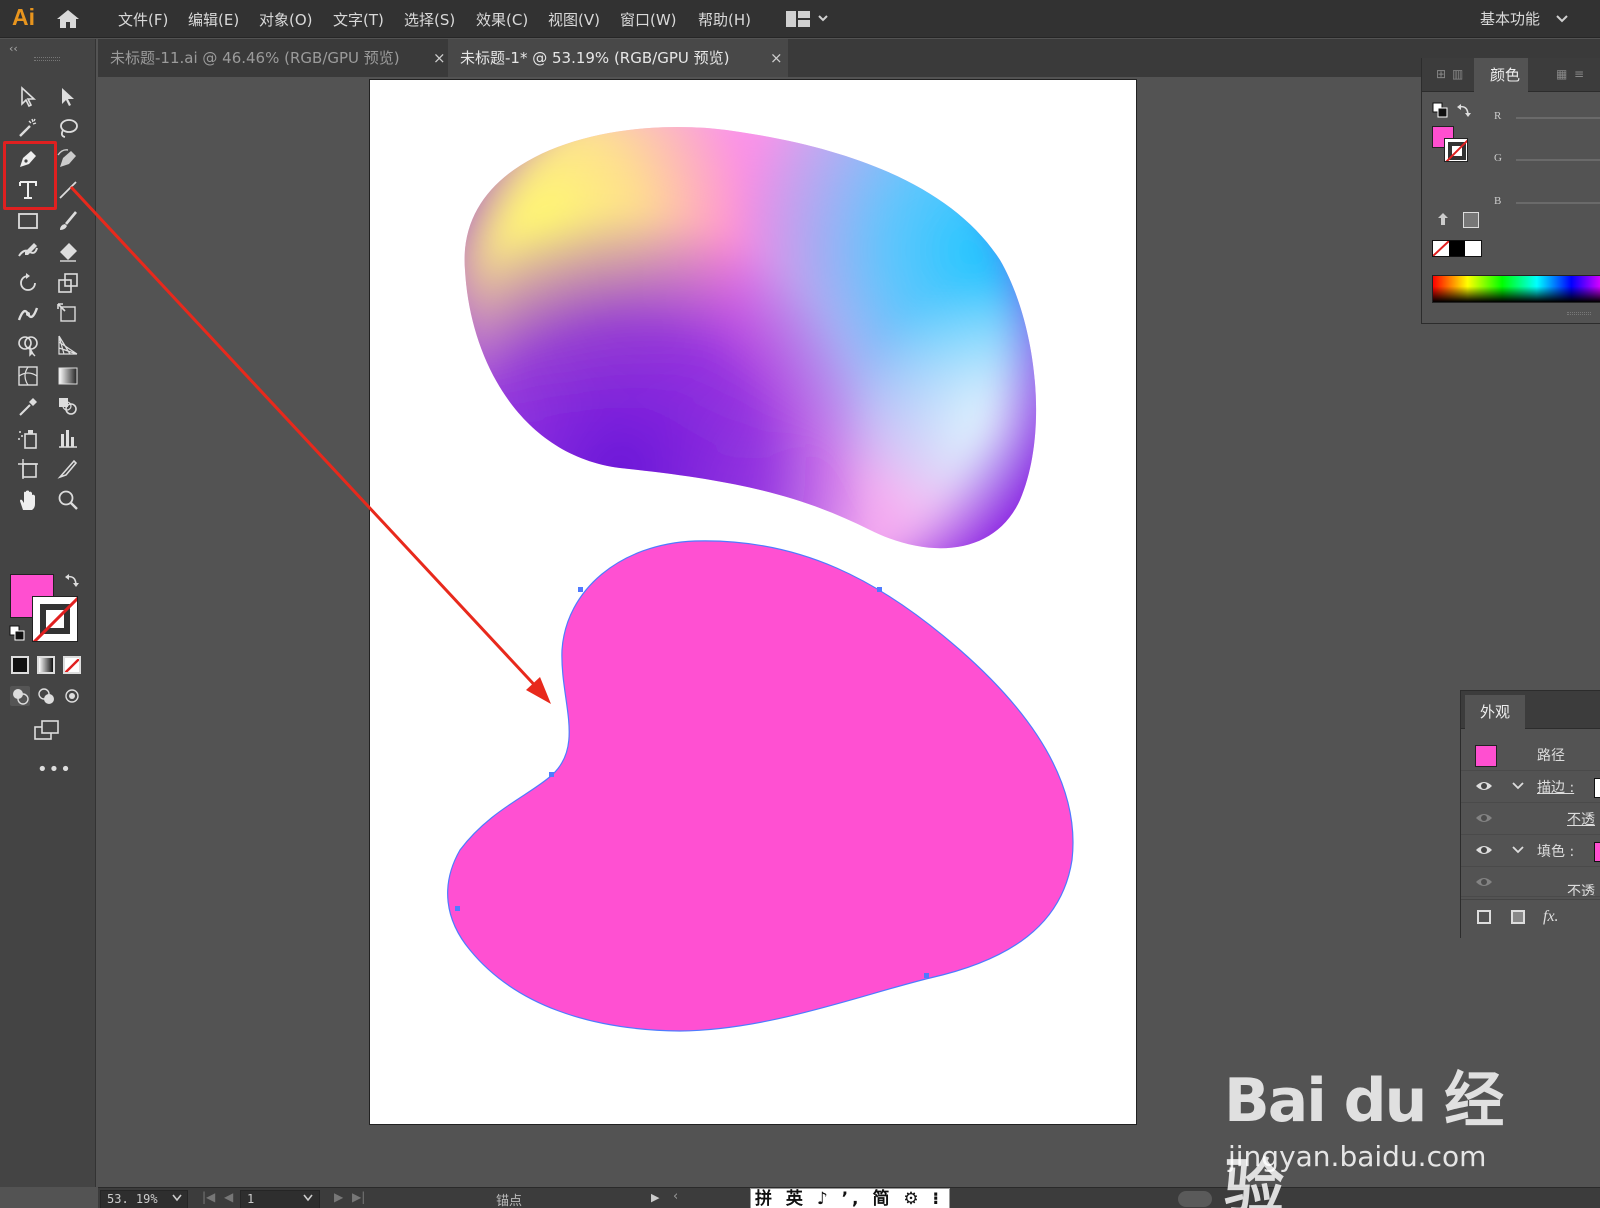 This screenshot has width=1600, height=1208. I want to click on tab-appearance: 外观, so click(1495, 712).